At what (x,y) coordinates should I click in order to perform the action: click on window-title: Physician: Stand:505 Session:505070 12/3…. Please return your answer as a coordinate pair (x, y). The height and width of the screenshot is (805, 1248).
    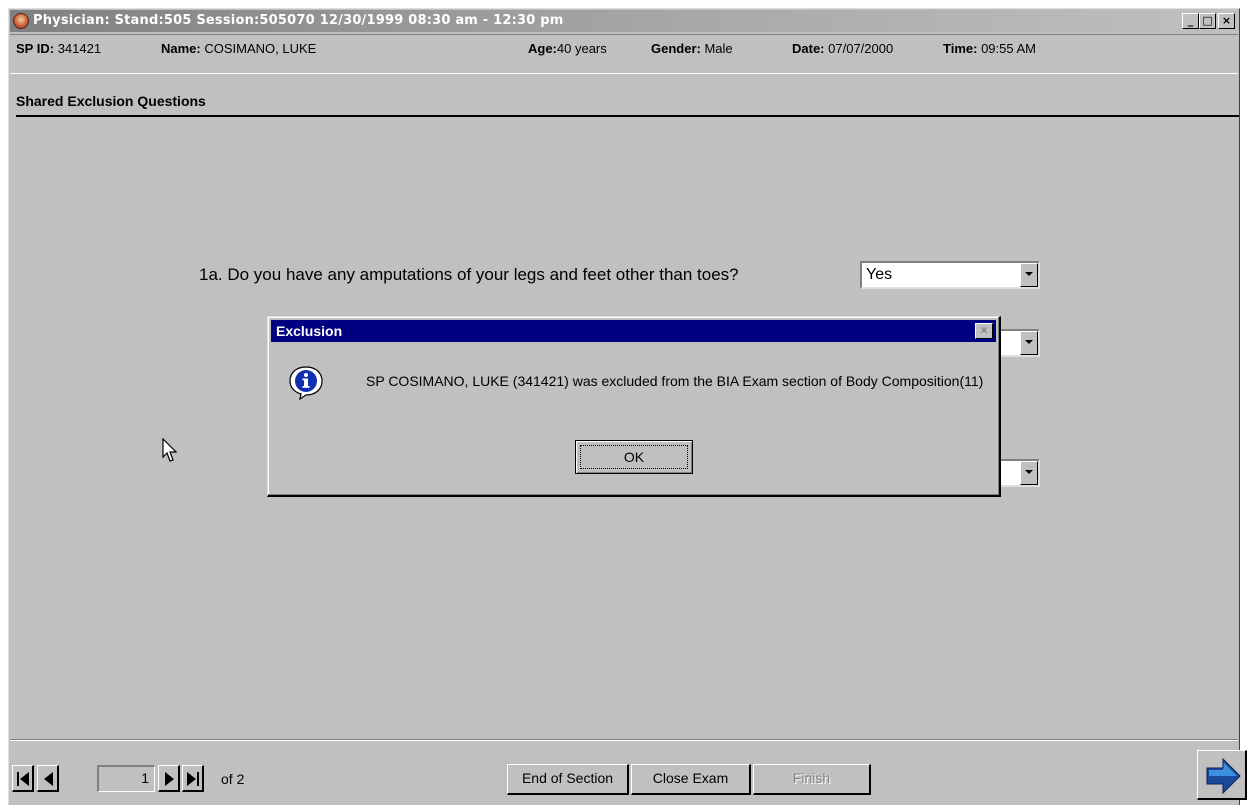
    Looking at the image, I should click on (298, 20).